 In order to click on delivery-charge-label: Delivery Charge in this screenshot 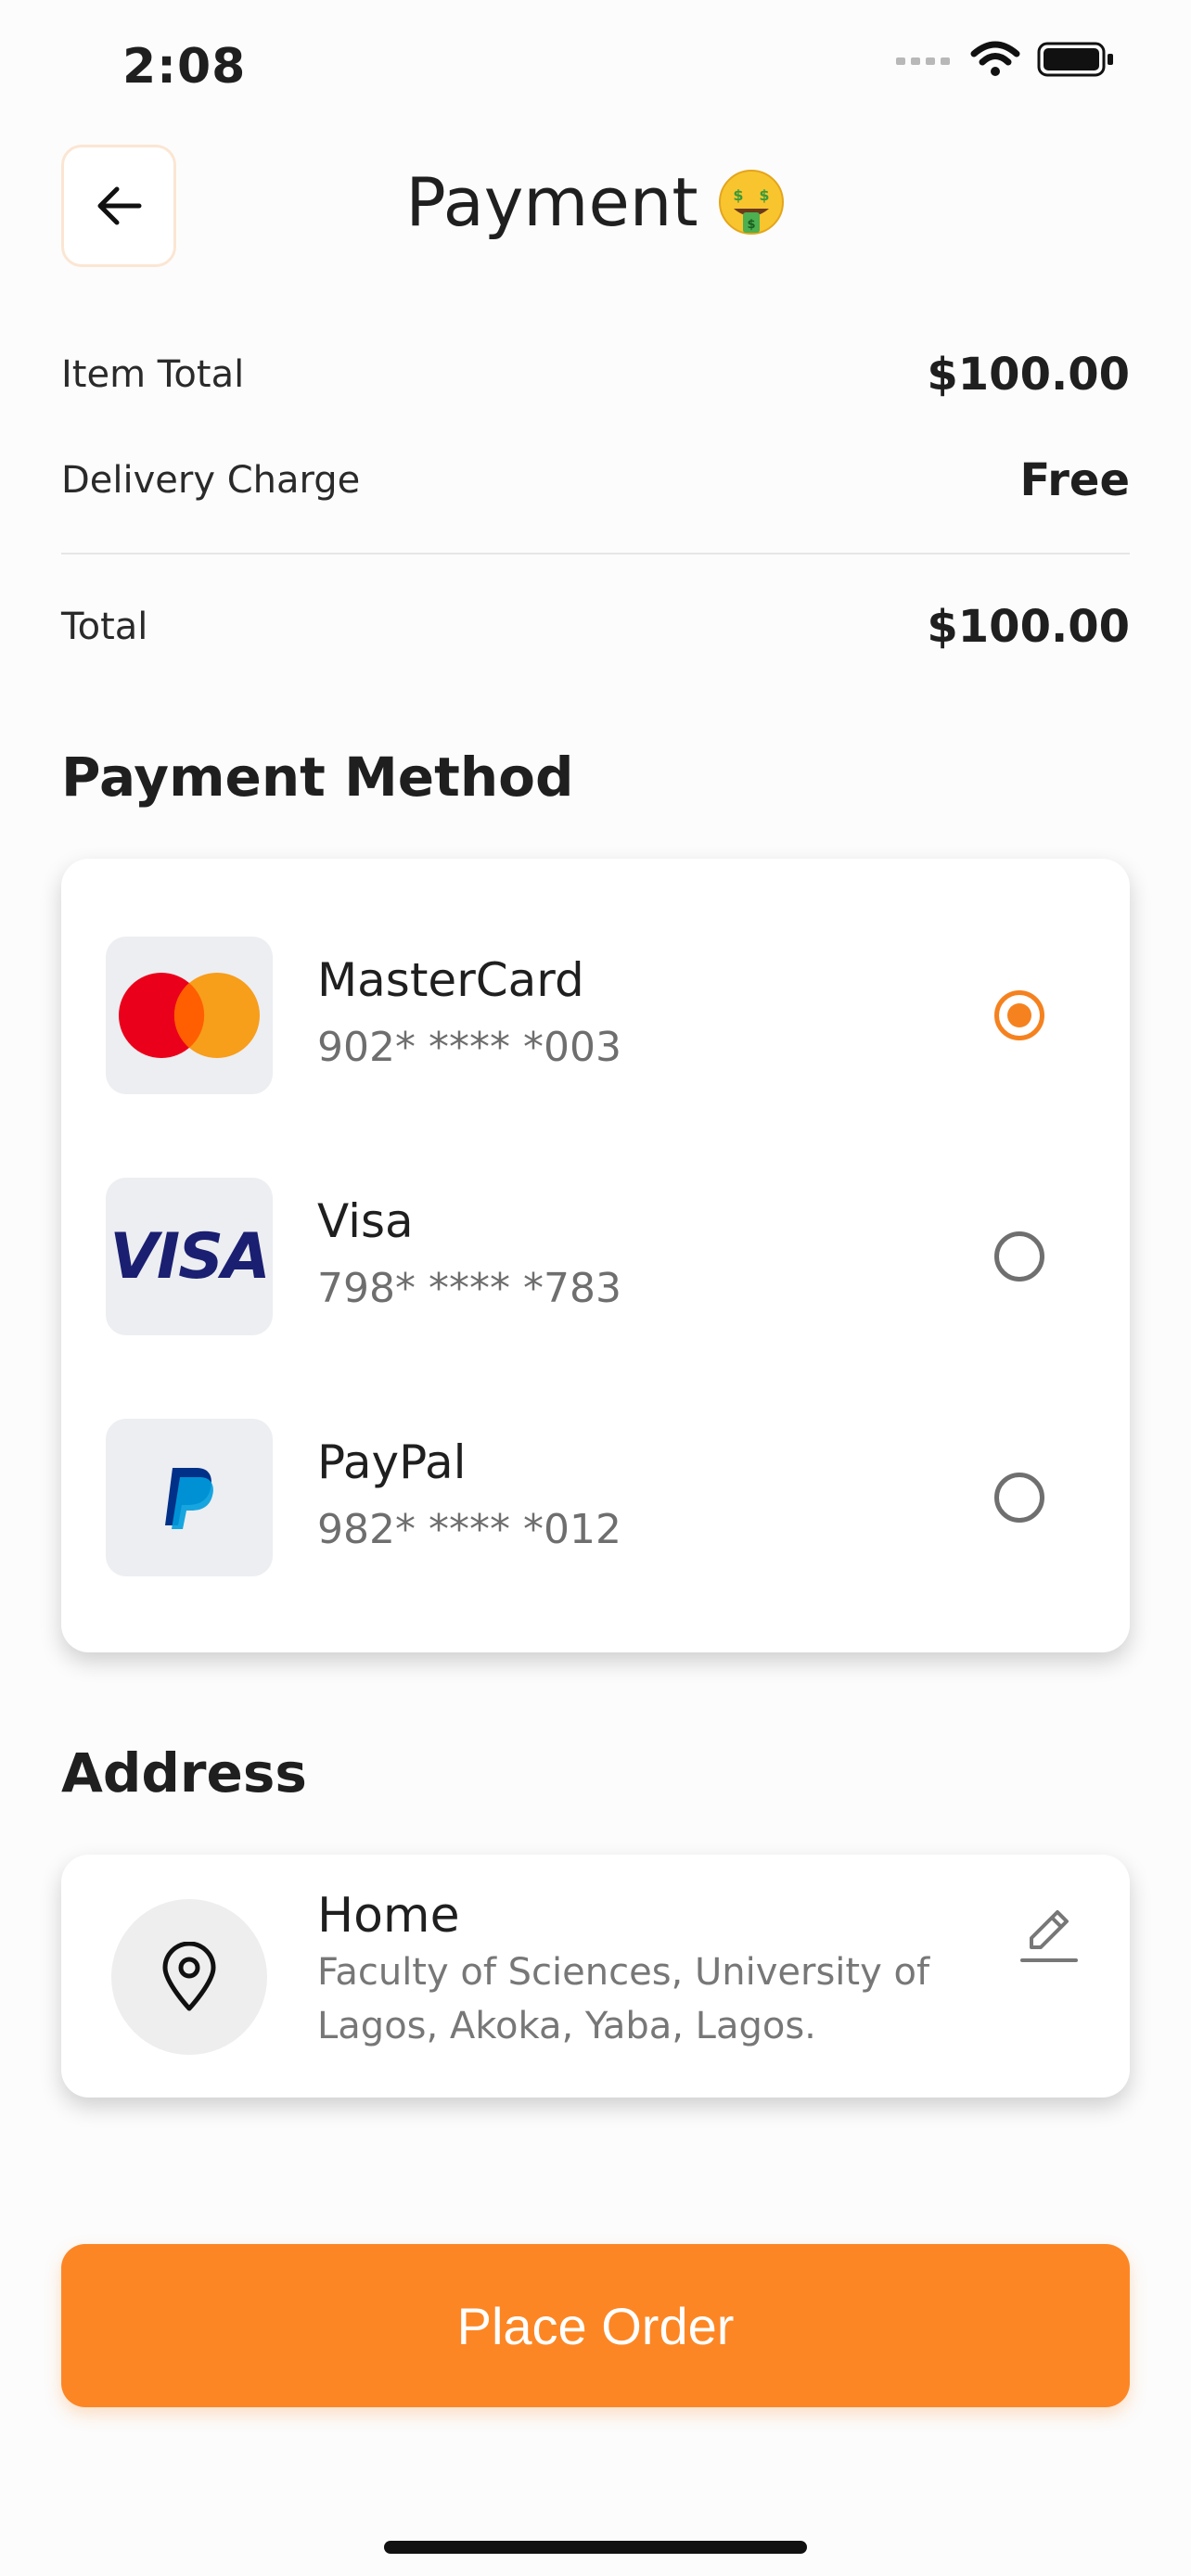, I will do `click(211, 481)`.